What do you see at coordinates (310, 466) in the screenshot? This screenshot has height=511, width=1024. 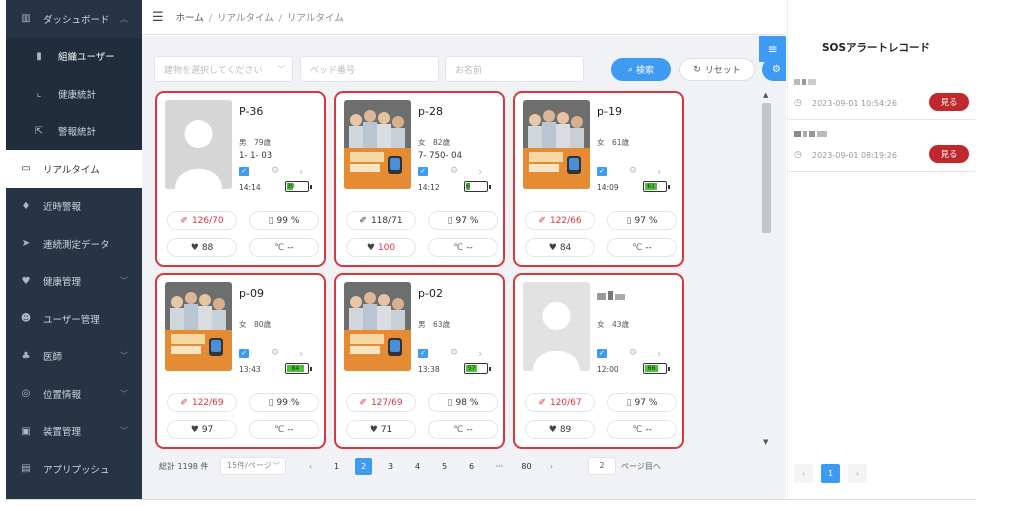 I see `prev-page-button: ‹` at bounding box center [310, 466].